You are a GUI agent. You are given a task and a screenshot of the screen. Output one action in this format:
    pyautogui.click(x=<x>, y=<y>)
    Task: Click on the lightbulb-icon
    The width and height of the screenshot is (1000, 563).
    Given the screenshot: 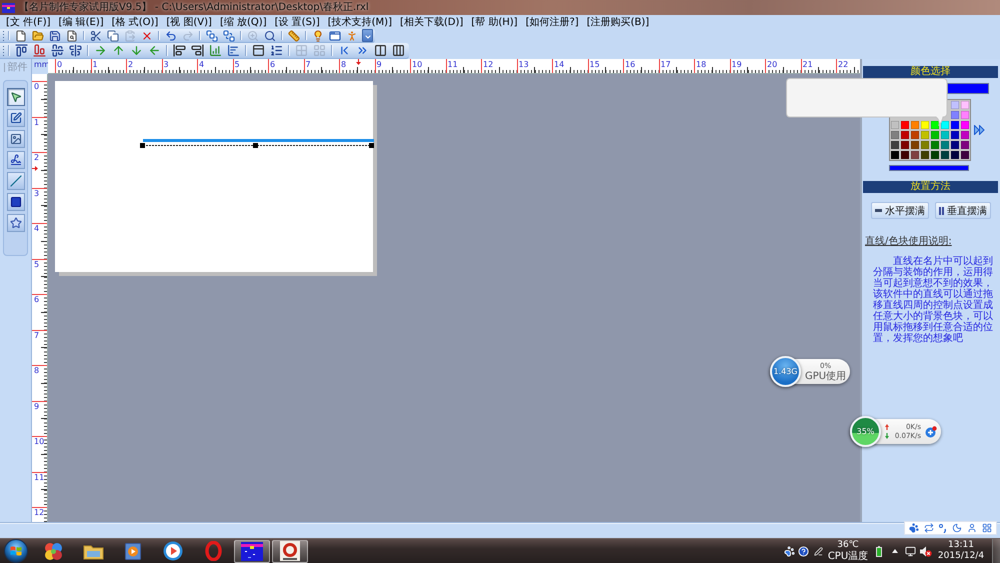 What is the action you would take?
    pyautogui.click(x=318, y=36)
    